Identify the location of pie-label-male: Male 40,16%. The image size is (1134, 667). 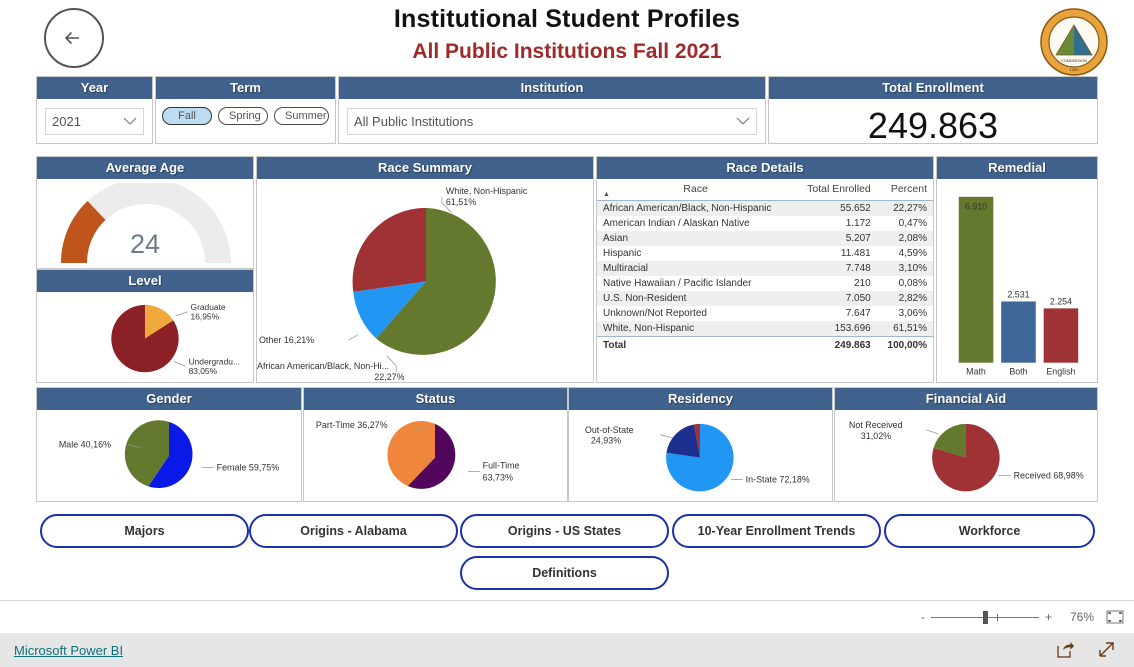
(85, 445).